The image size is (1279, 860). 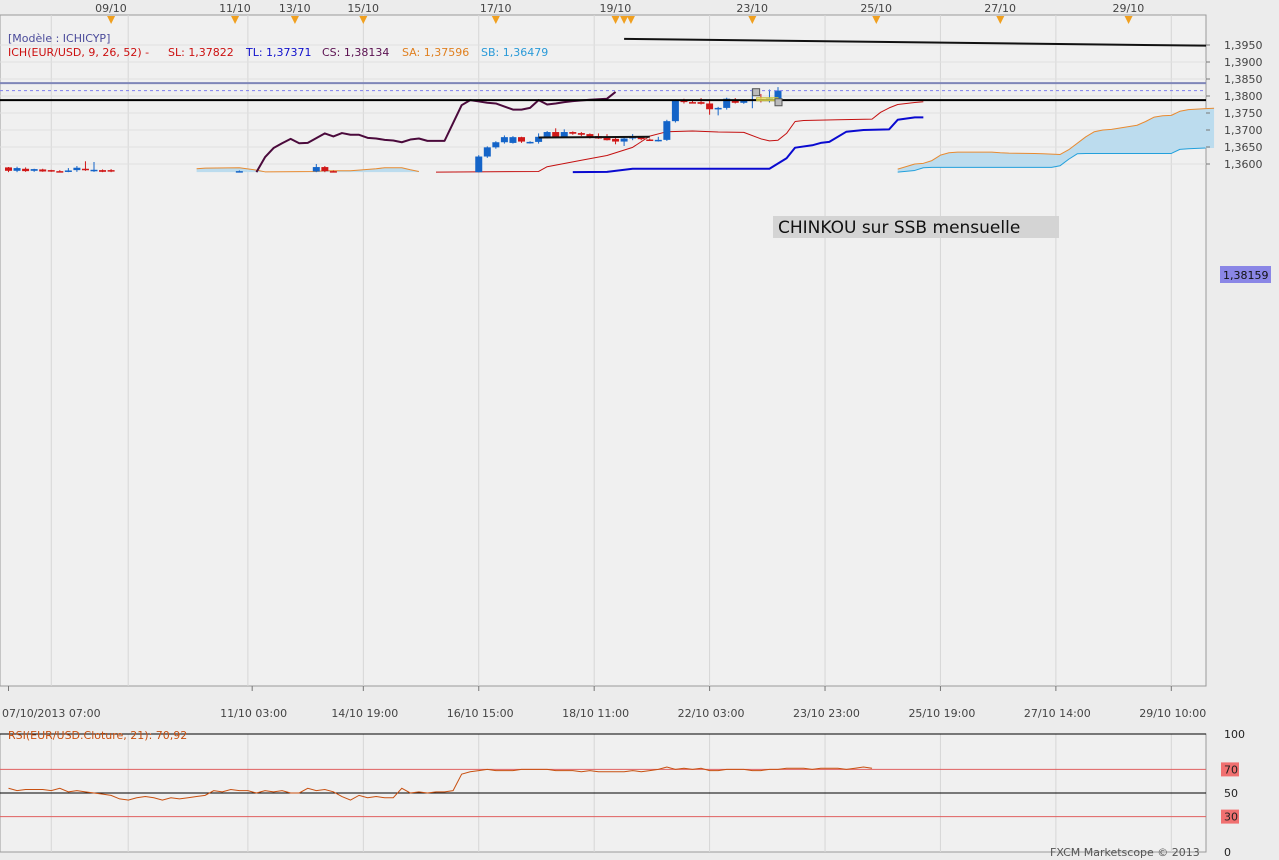 What do you see at coordinates (1243, 147) in the screenshot?
I see `y-tick-label: 1,3650` at bounding box center [1243, 147].